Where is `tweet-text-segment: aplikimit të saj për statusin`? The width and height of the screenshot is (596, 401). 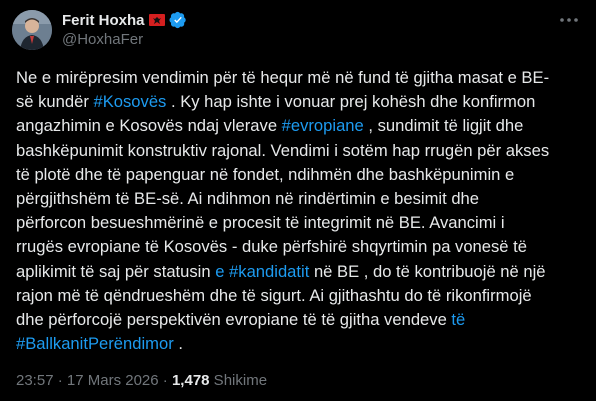 tweet-text-segment: aplikimit të saj për statusin is located at coordinates (116, 271).